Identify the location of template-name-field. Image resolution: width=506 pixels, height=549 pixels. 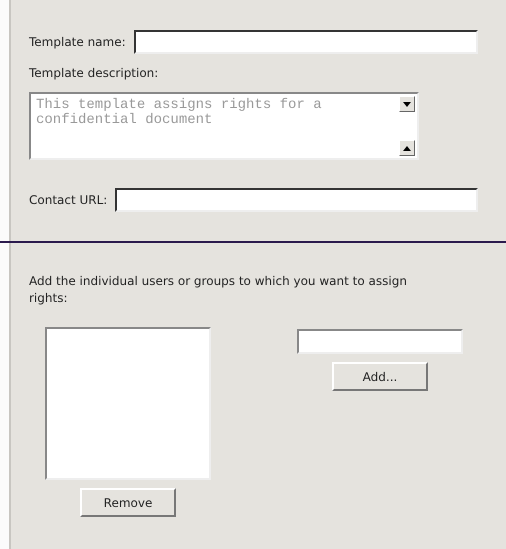
(306, 42).